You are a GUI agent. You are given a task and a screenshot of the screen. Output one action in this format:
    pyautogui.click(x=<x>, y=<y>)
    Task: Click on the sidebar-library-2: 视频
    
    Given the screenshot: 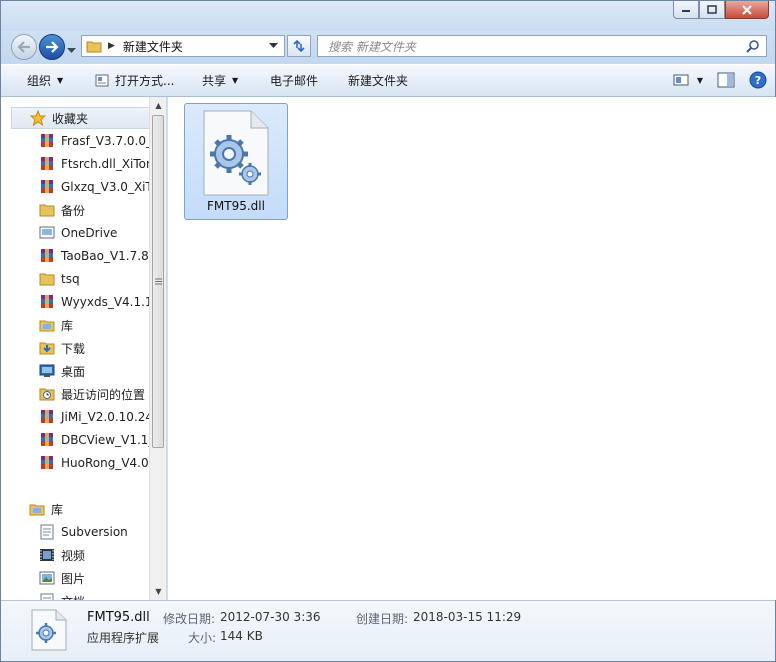 What is the action you would take?
    pyautogui.click(x=94, y=555)
    